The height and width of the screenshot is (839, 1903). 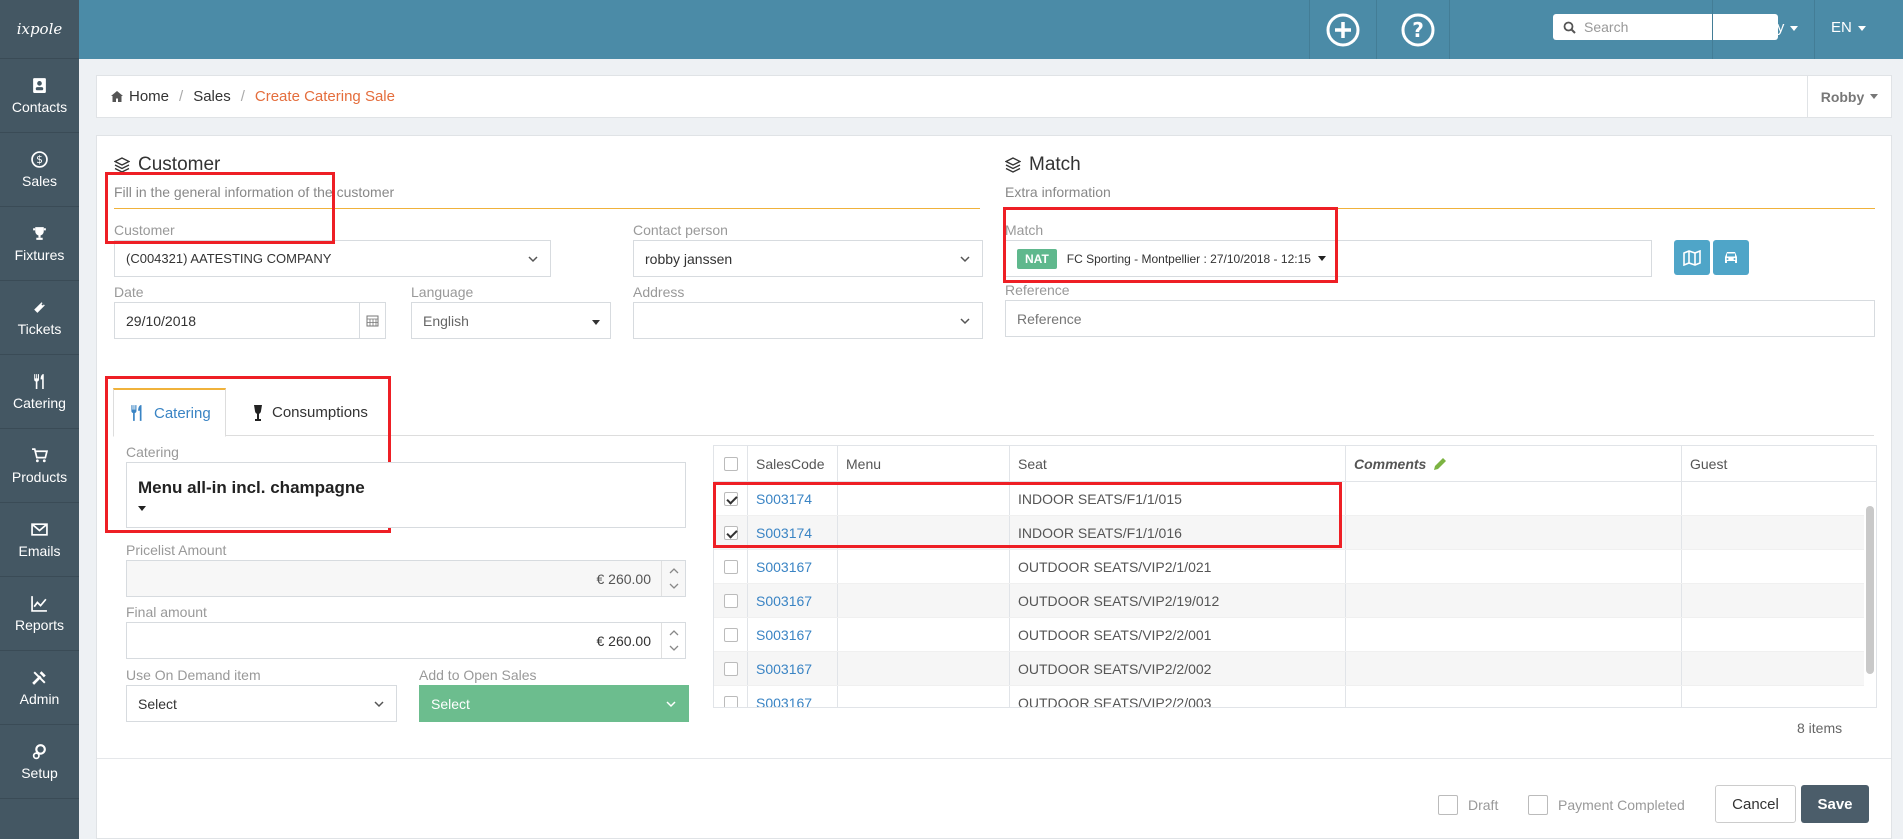 I want to click on sidebar-item-admin: Admin, so click(x=39, y=688).